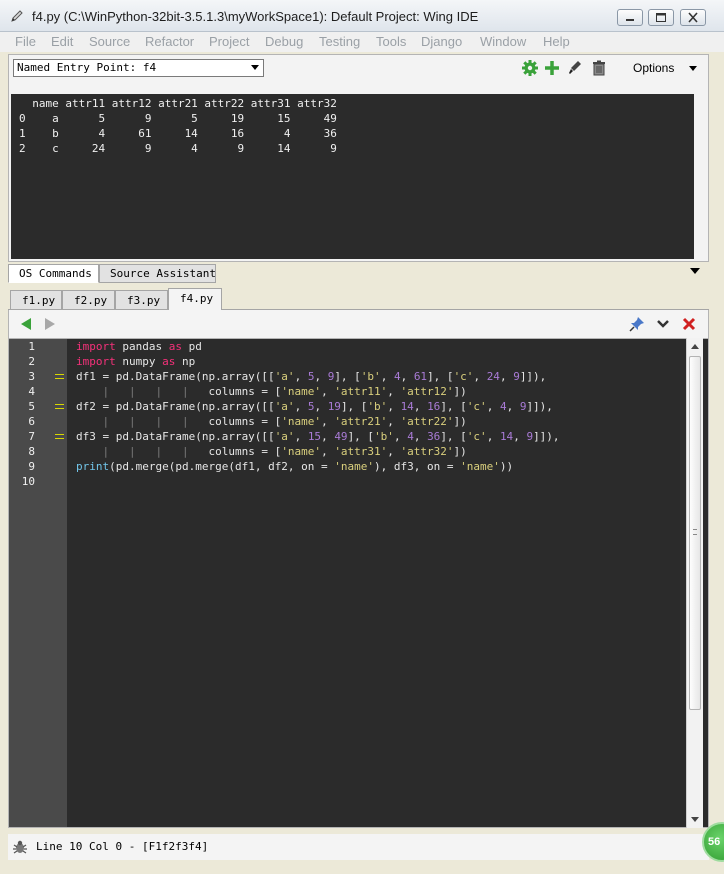 This screenshot has width=724, height=874. What do you see at coordinates (284, 41) in the screenshot?
I see `menu-debug: Debug` at bounding box center [284, 41].